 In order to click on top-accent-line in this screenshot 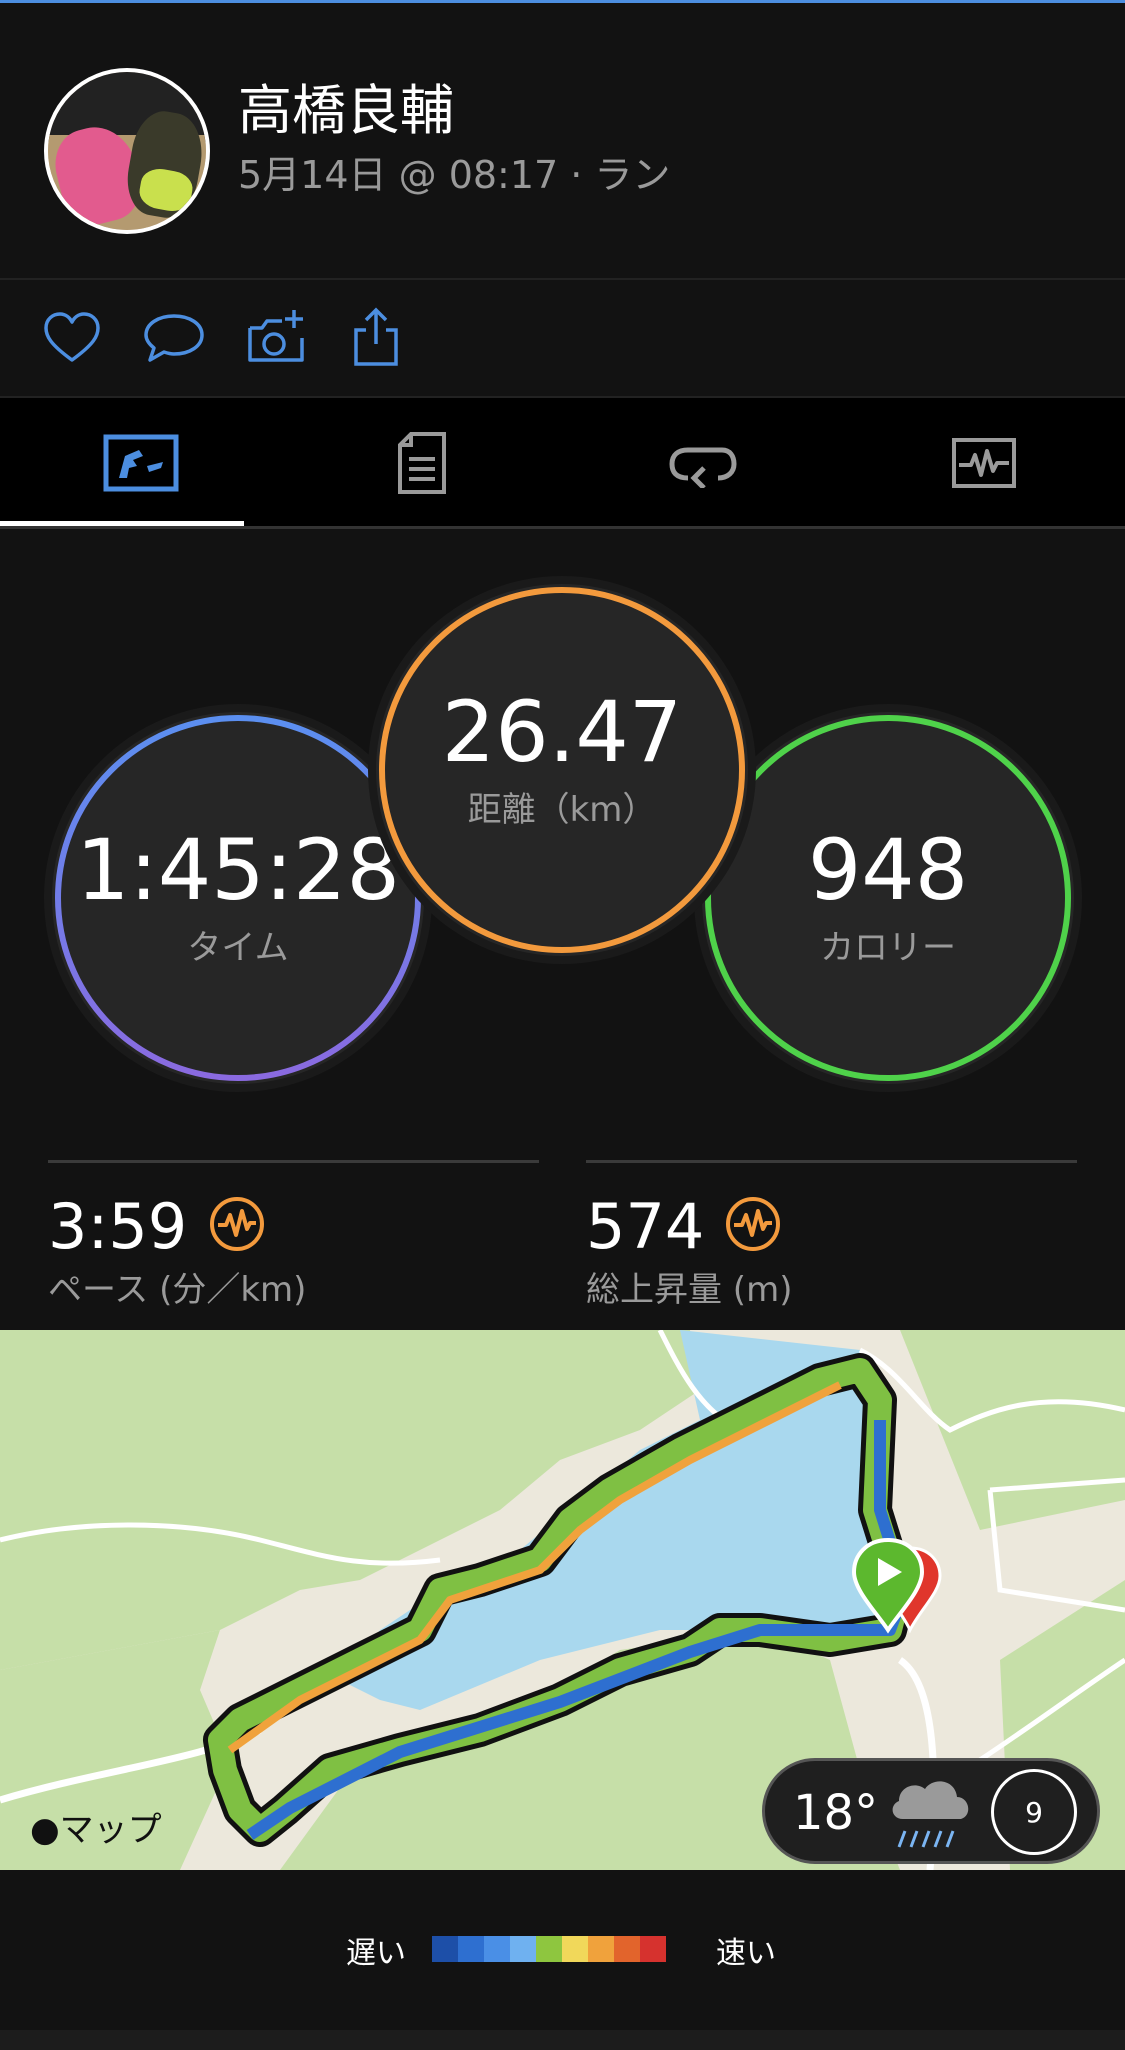, I will do `click(562, 1)`.